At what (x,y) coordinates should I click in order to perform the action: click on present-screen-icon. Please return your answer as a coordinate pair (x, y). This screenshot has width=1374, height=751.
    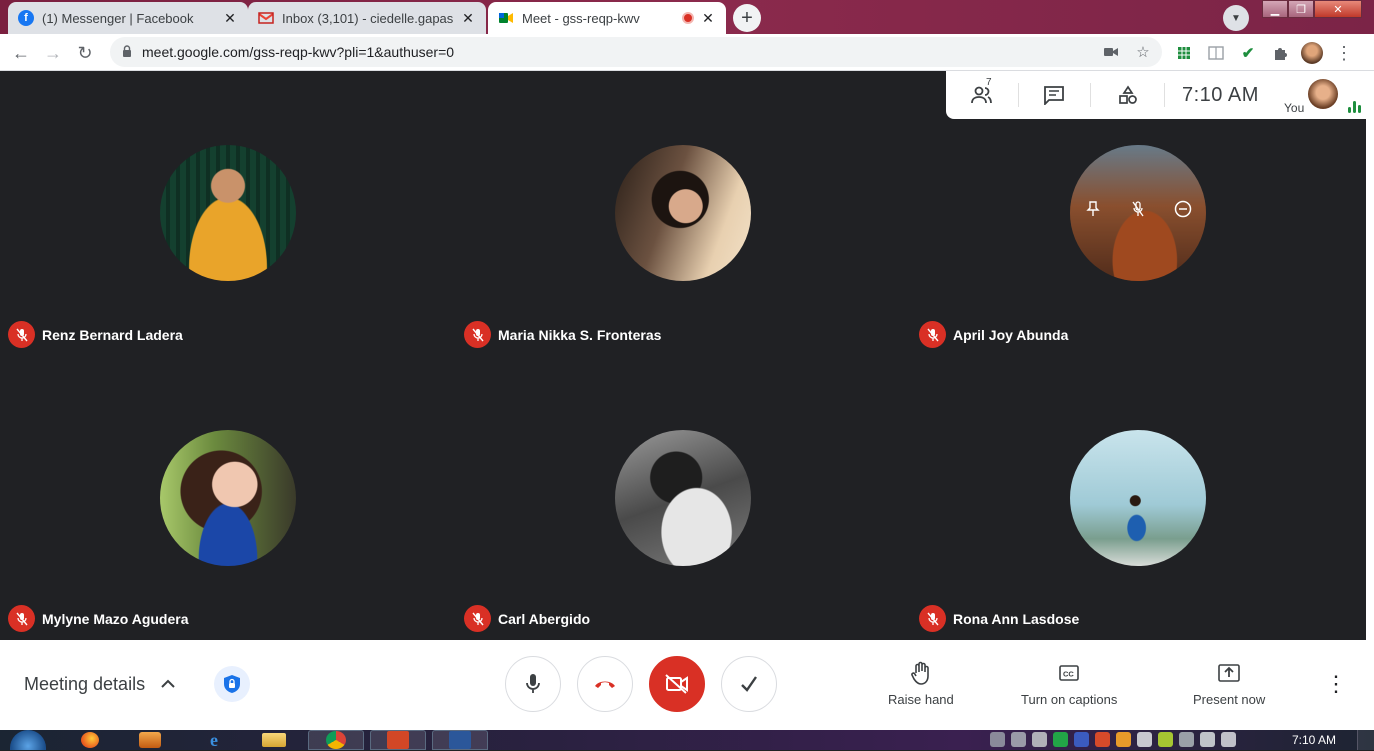
    Looking at the image, I should click on (1229, 673).